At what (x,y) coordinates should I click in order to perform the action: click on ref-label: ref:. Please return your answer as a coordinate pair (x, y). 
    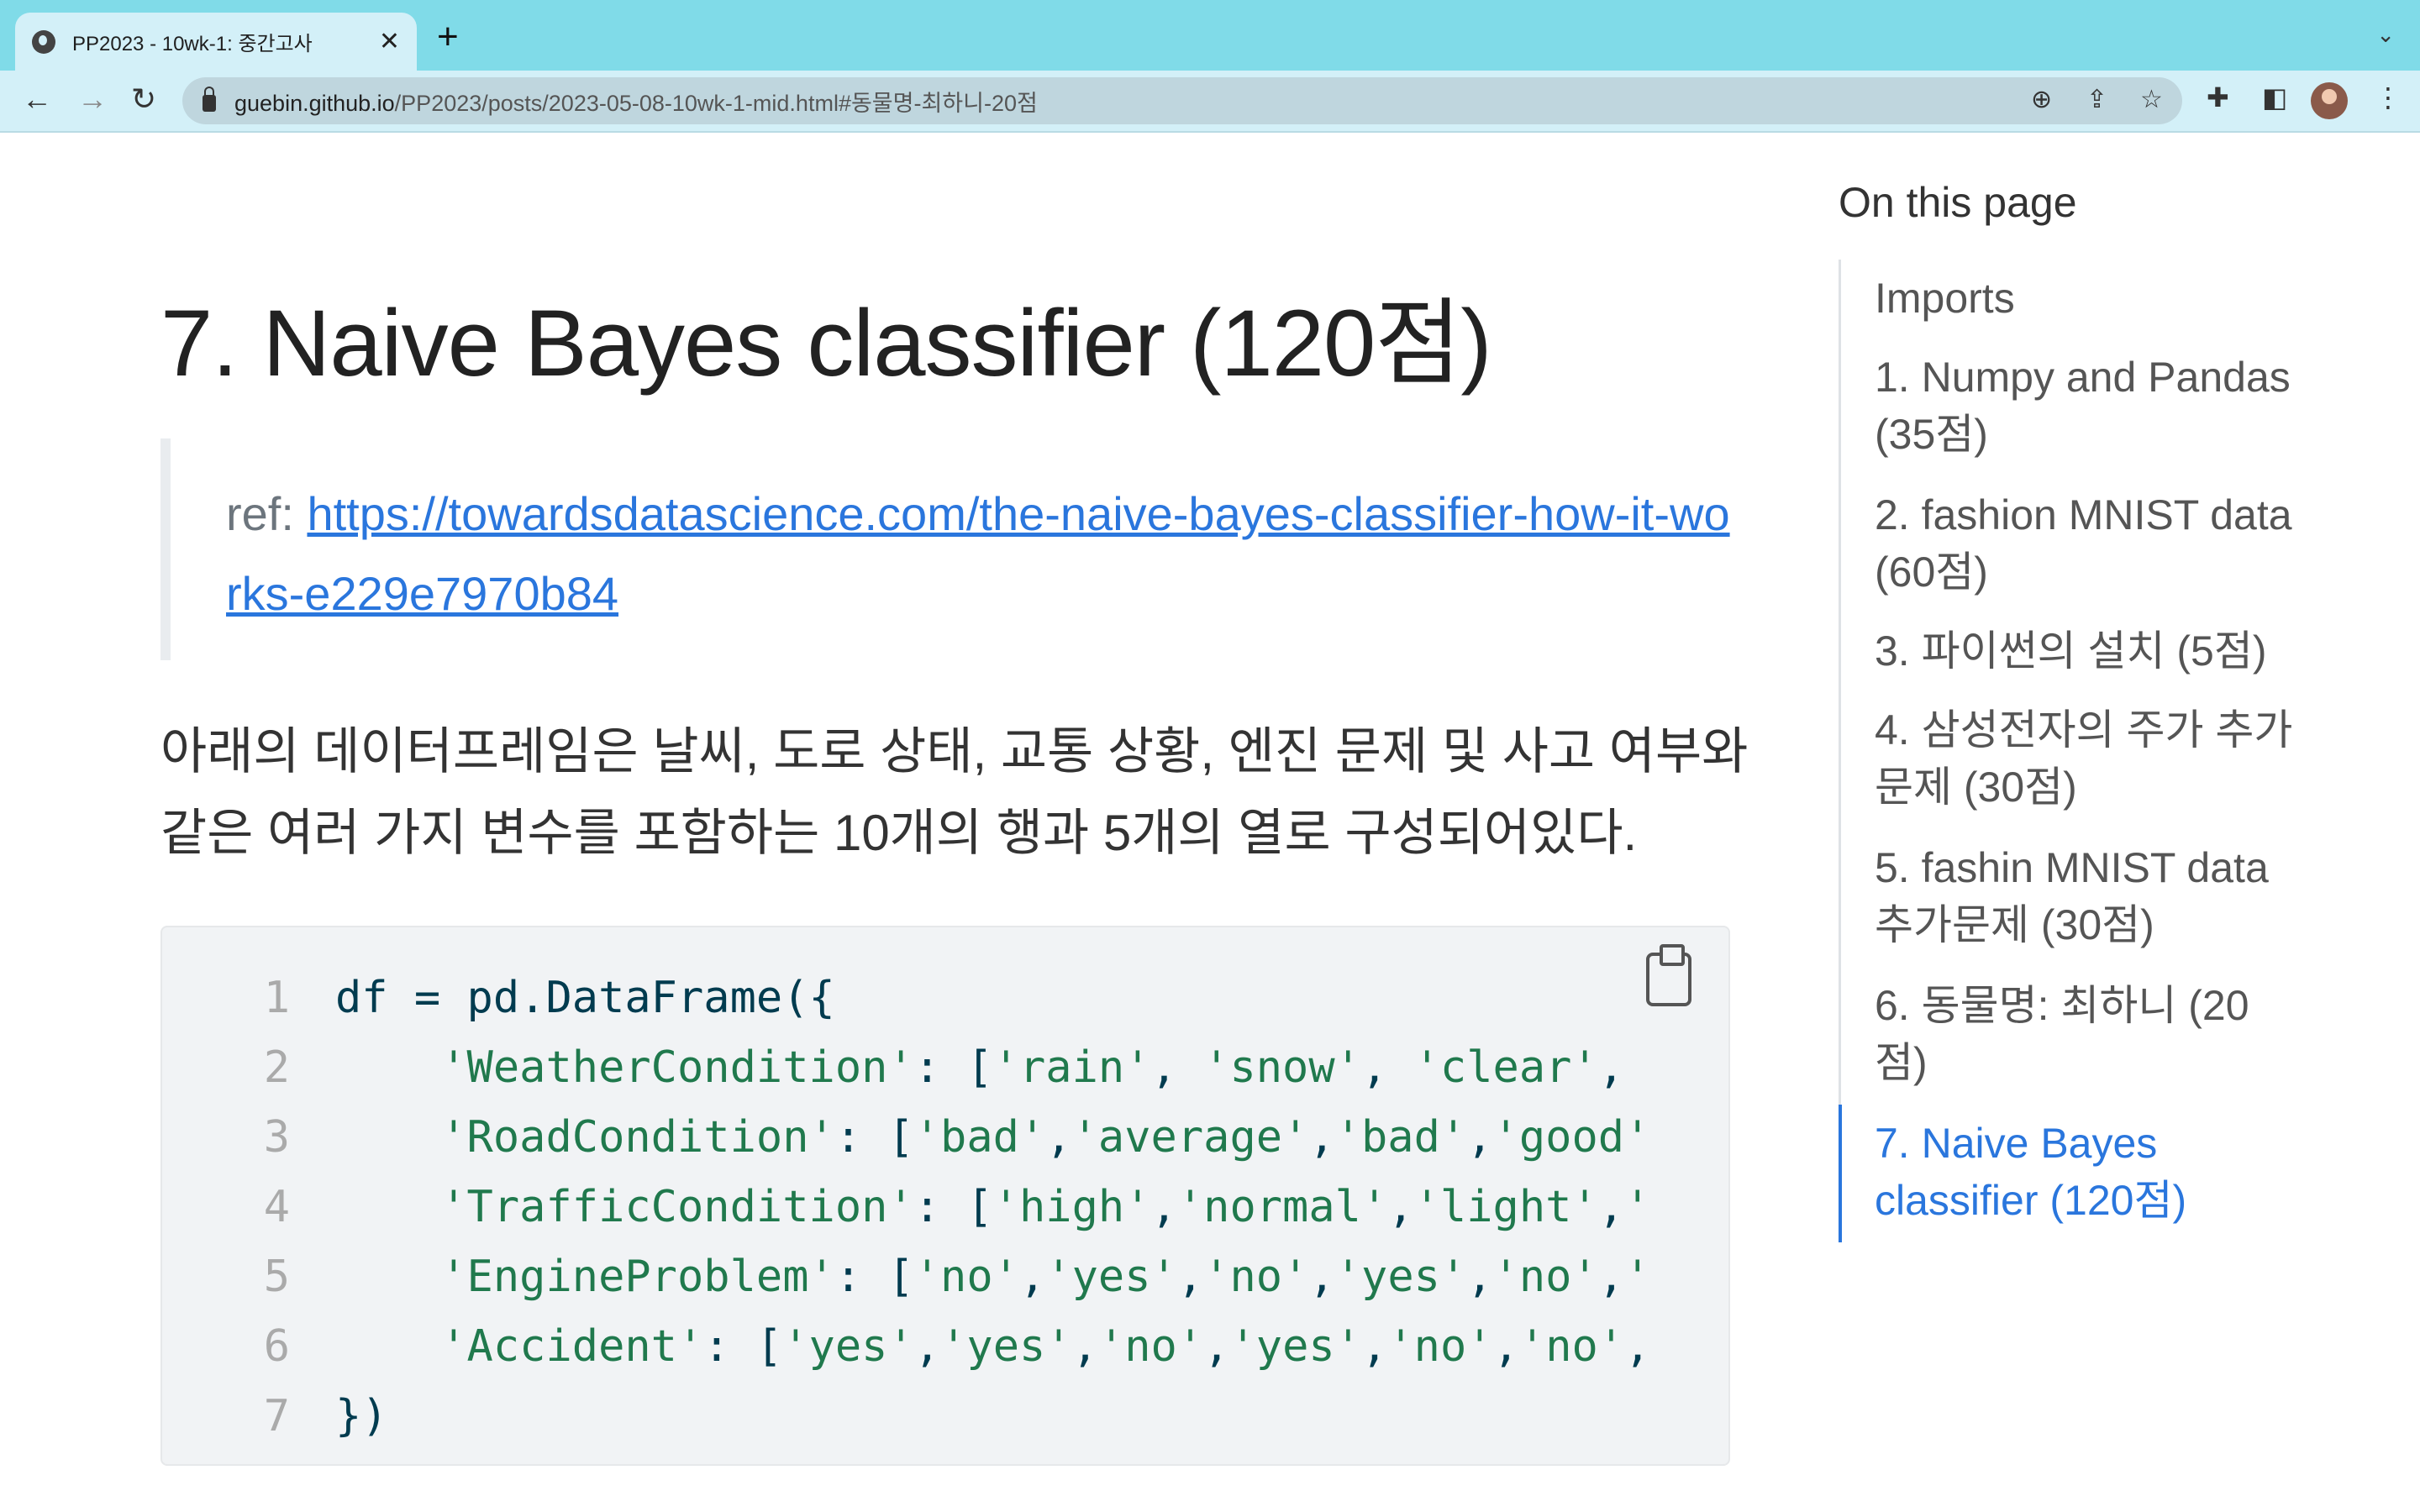
    Looking at the image, I should click on (267, 513).